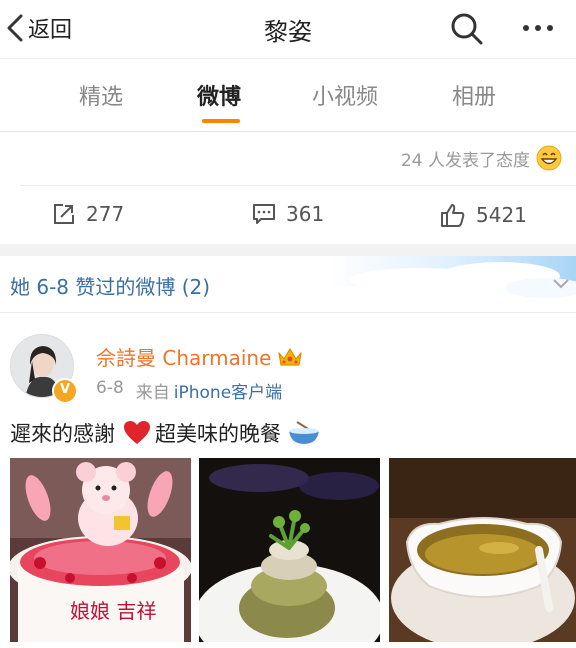  What do you see at coordinates (288, 32) in the screenshot?
I see `page-title: 黎姿` at bounding box center [288, 32].